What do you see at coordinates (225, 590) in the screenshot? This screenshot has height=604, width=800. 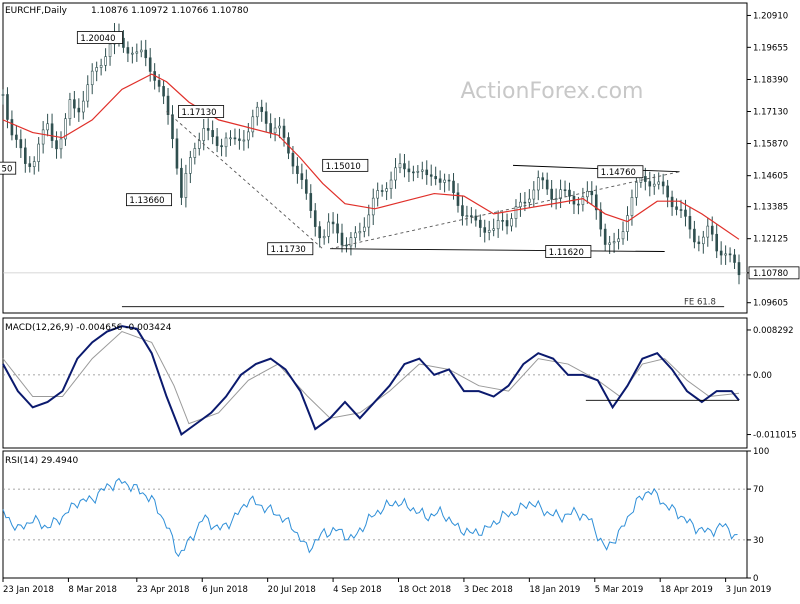 I see `x-tick-label: 6 Jun 2018` at bounding box center [225, 590].